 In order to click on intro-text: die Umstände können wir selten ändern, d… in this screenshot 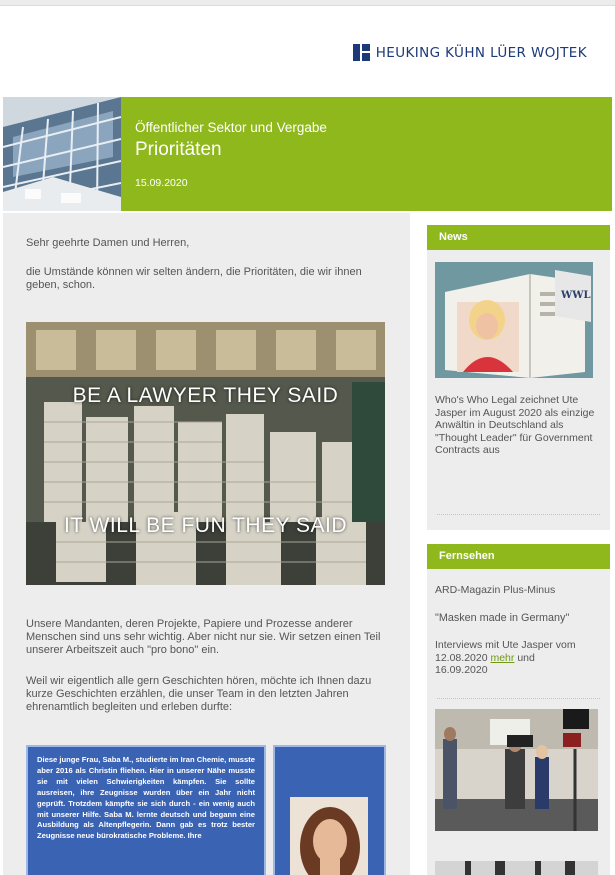, I will do `click(194, 278)`.